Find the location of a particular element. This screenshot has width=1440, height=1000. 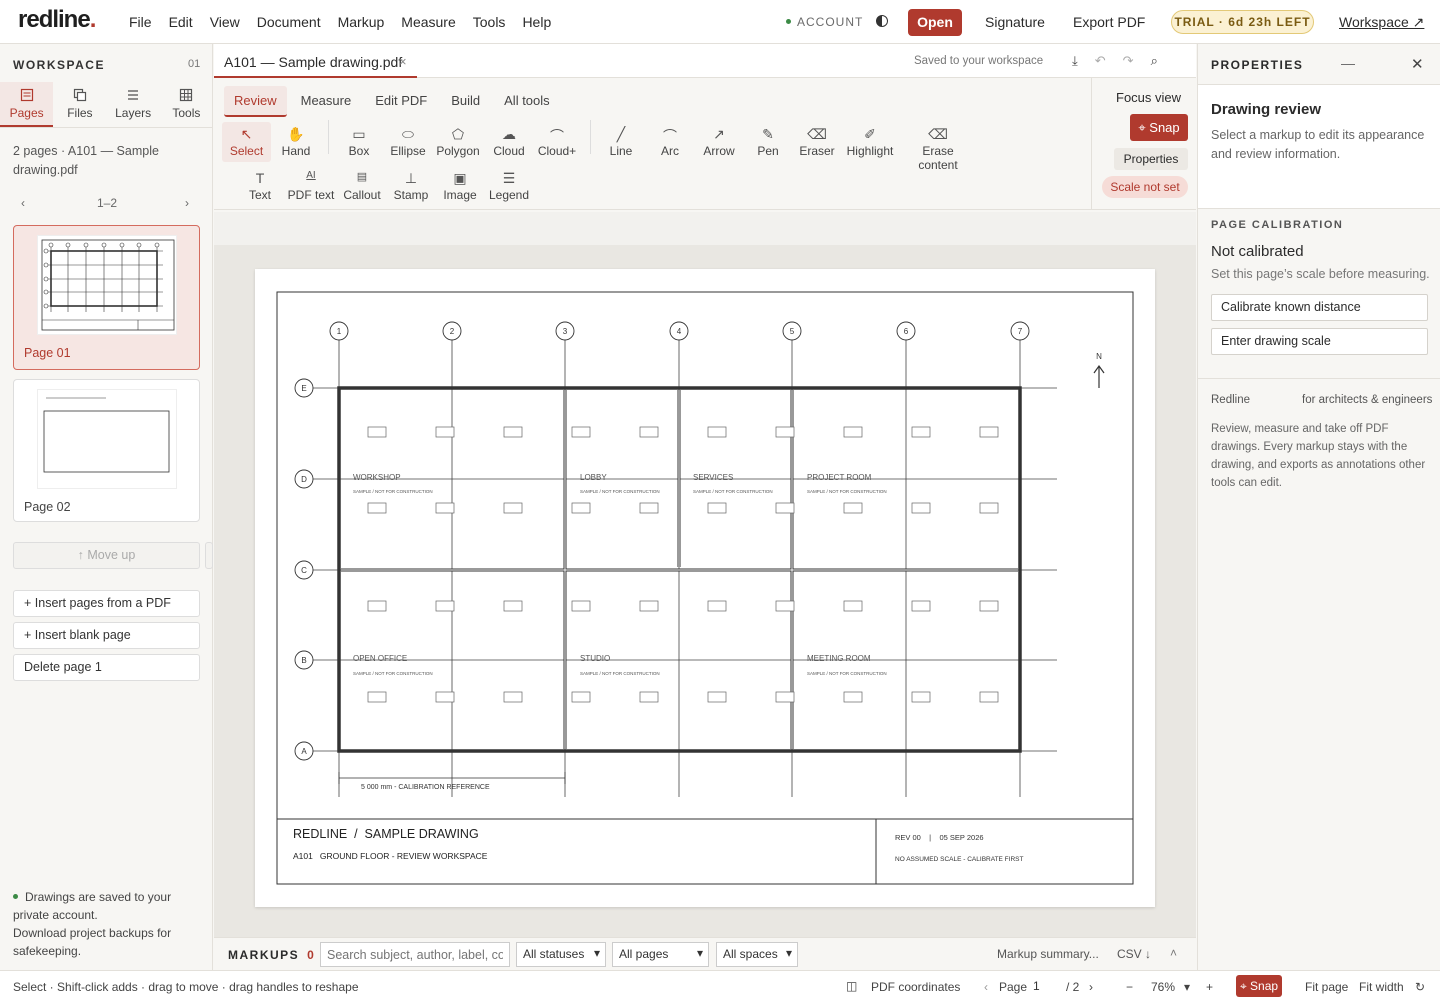

space-filter-select: All spaces is located at coordinates (757, 954).